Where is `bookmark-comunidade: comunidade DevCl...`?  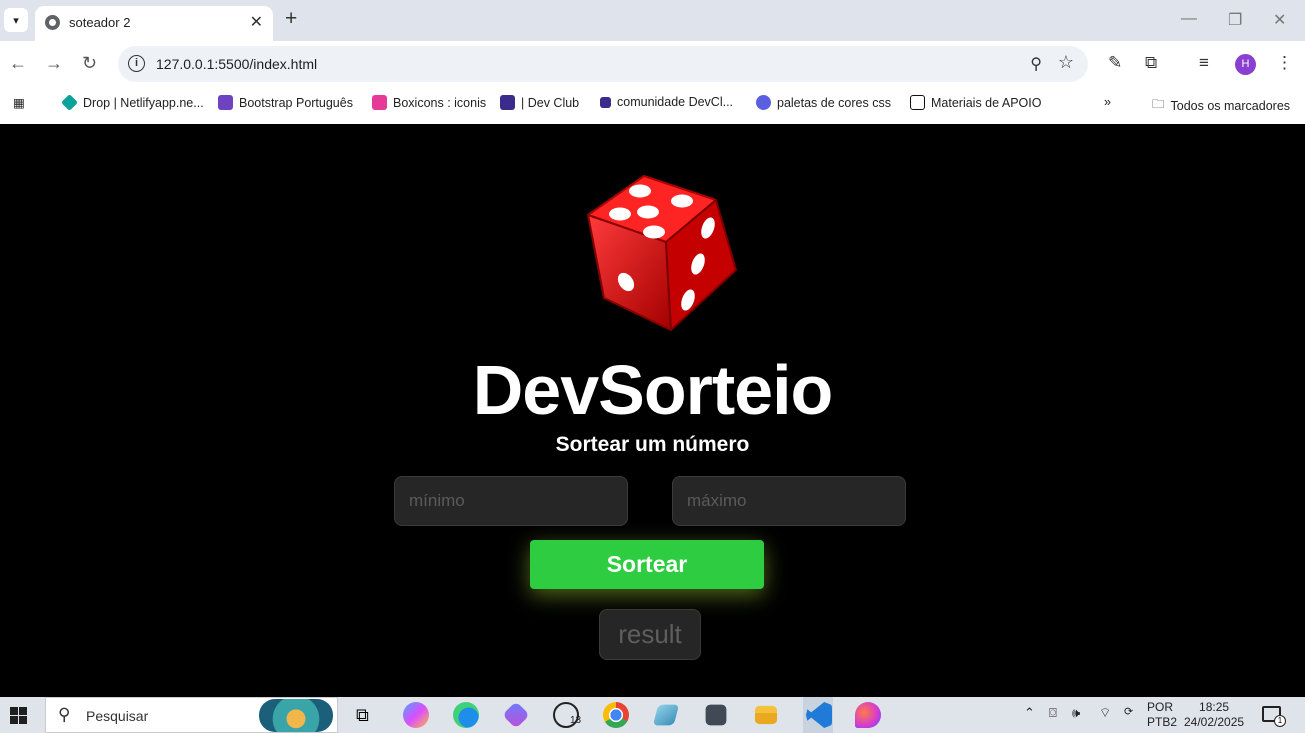
bookmark-comunidade: comunidade DevCl... is located at coordinates (666, 102).